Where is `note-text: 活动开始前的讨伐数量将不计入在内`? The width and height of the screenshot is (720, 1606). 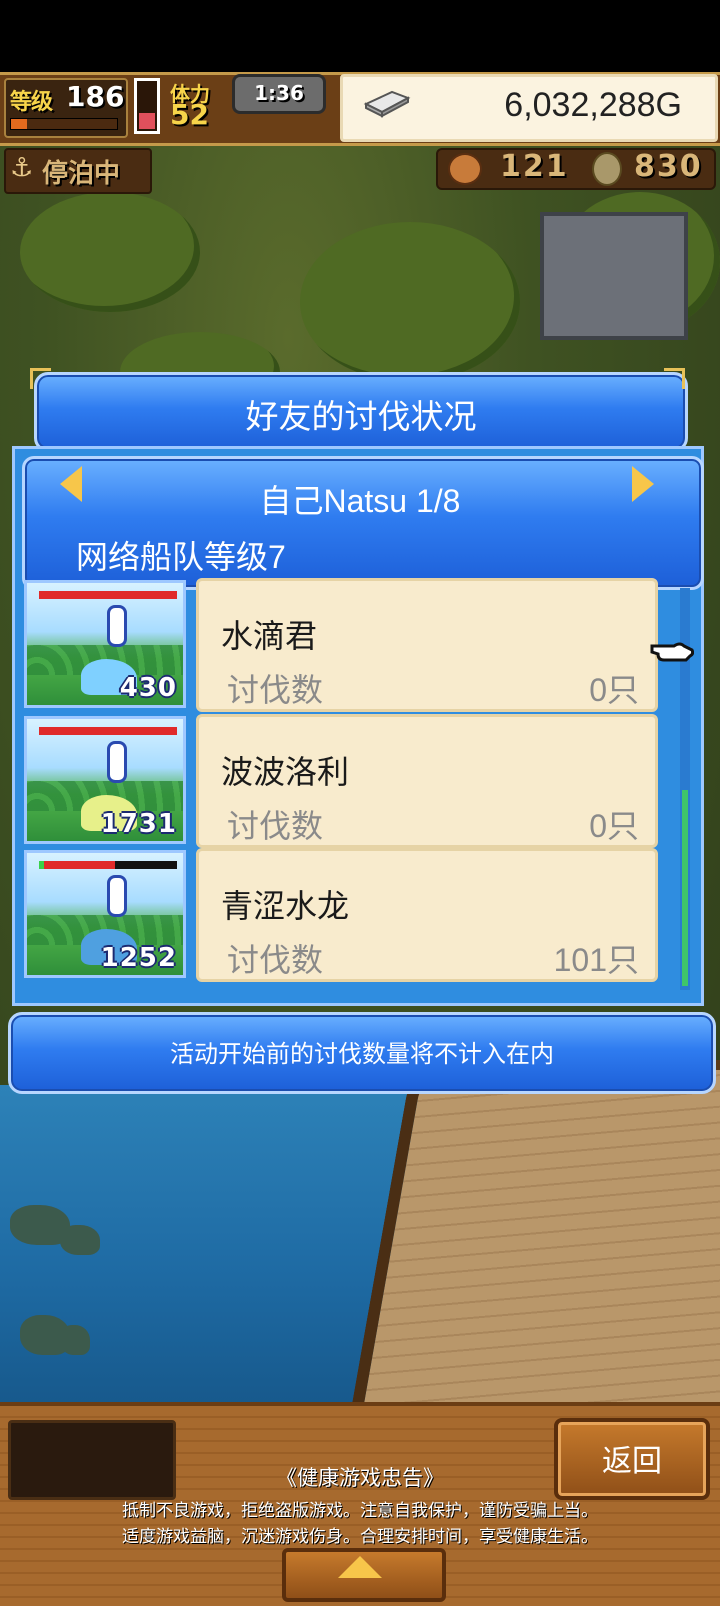
note-text: 活动开始前的讨伐数量将不计入在内 is located at coordinates (362, 1054).